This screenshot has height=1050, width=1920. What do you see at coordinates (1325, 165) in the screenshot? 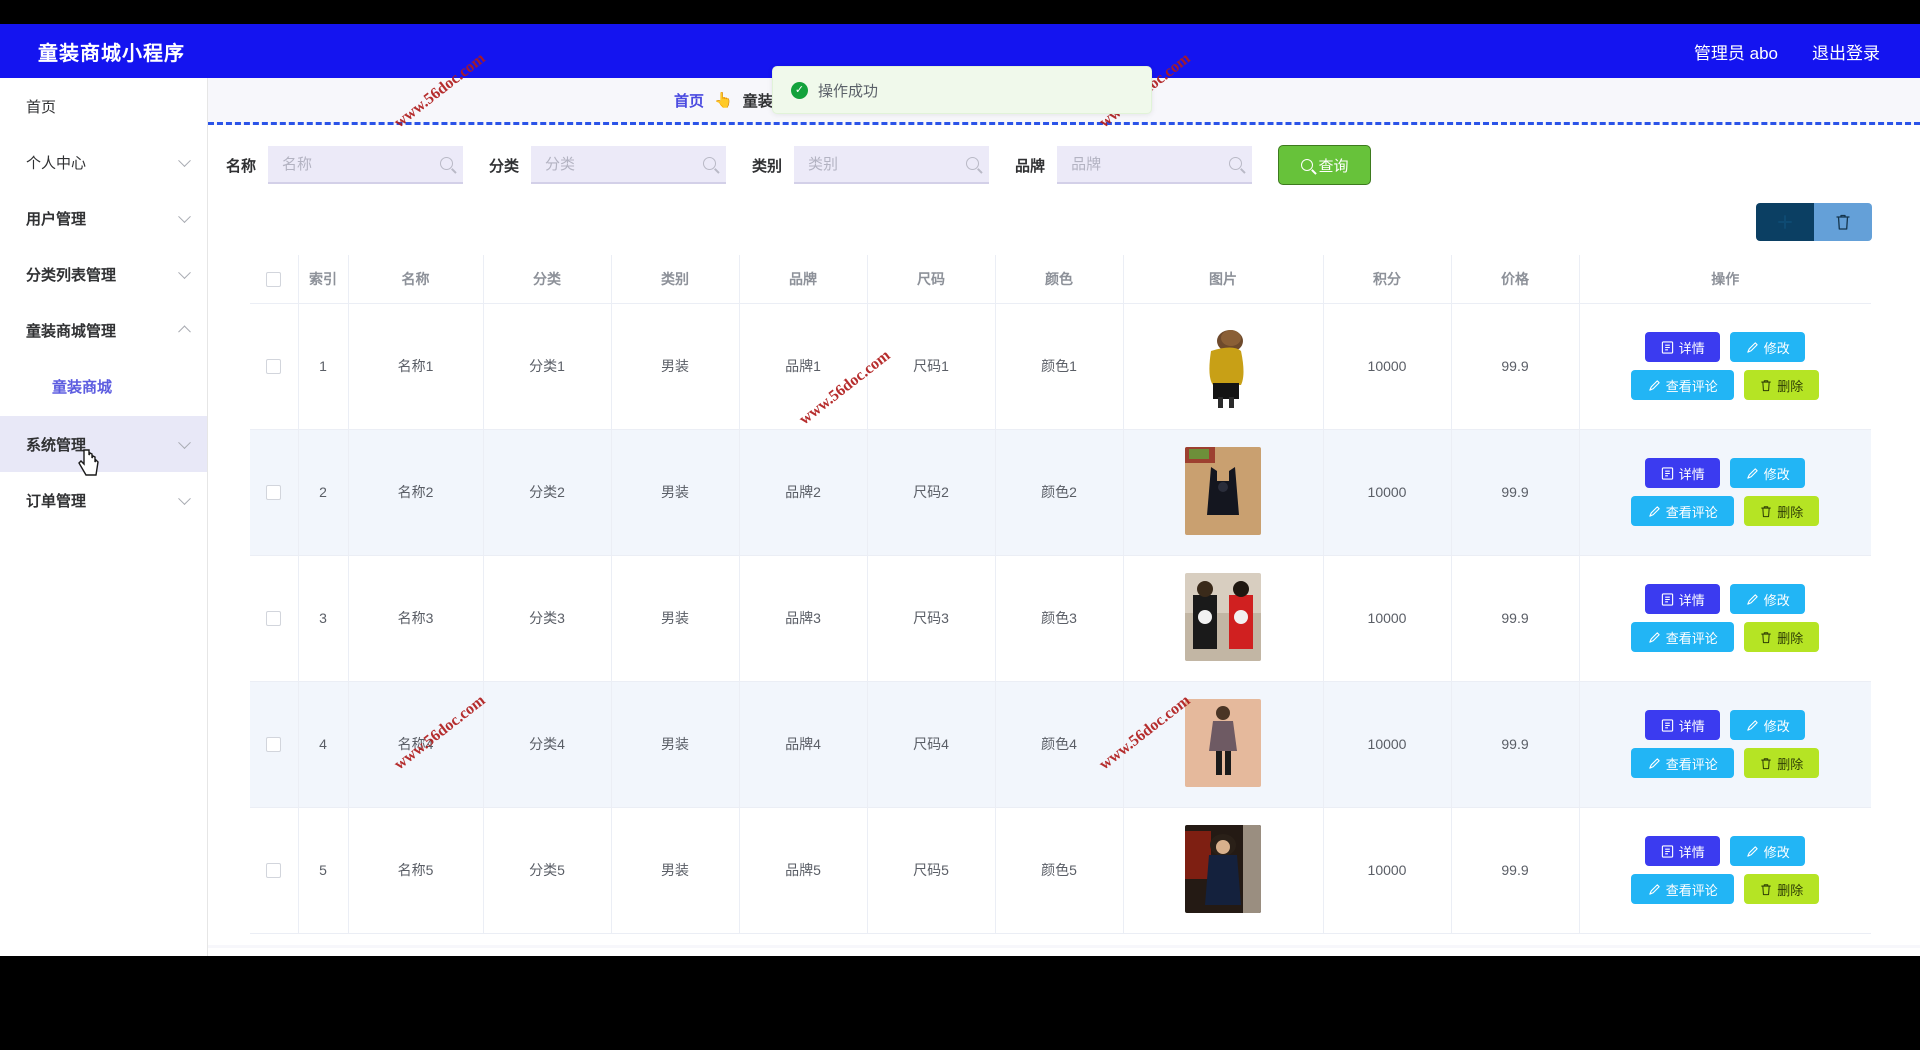
I see `query-button: 查询` at bounding box center [1325, 165].